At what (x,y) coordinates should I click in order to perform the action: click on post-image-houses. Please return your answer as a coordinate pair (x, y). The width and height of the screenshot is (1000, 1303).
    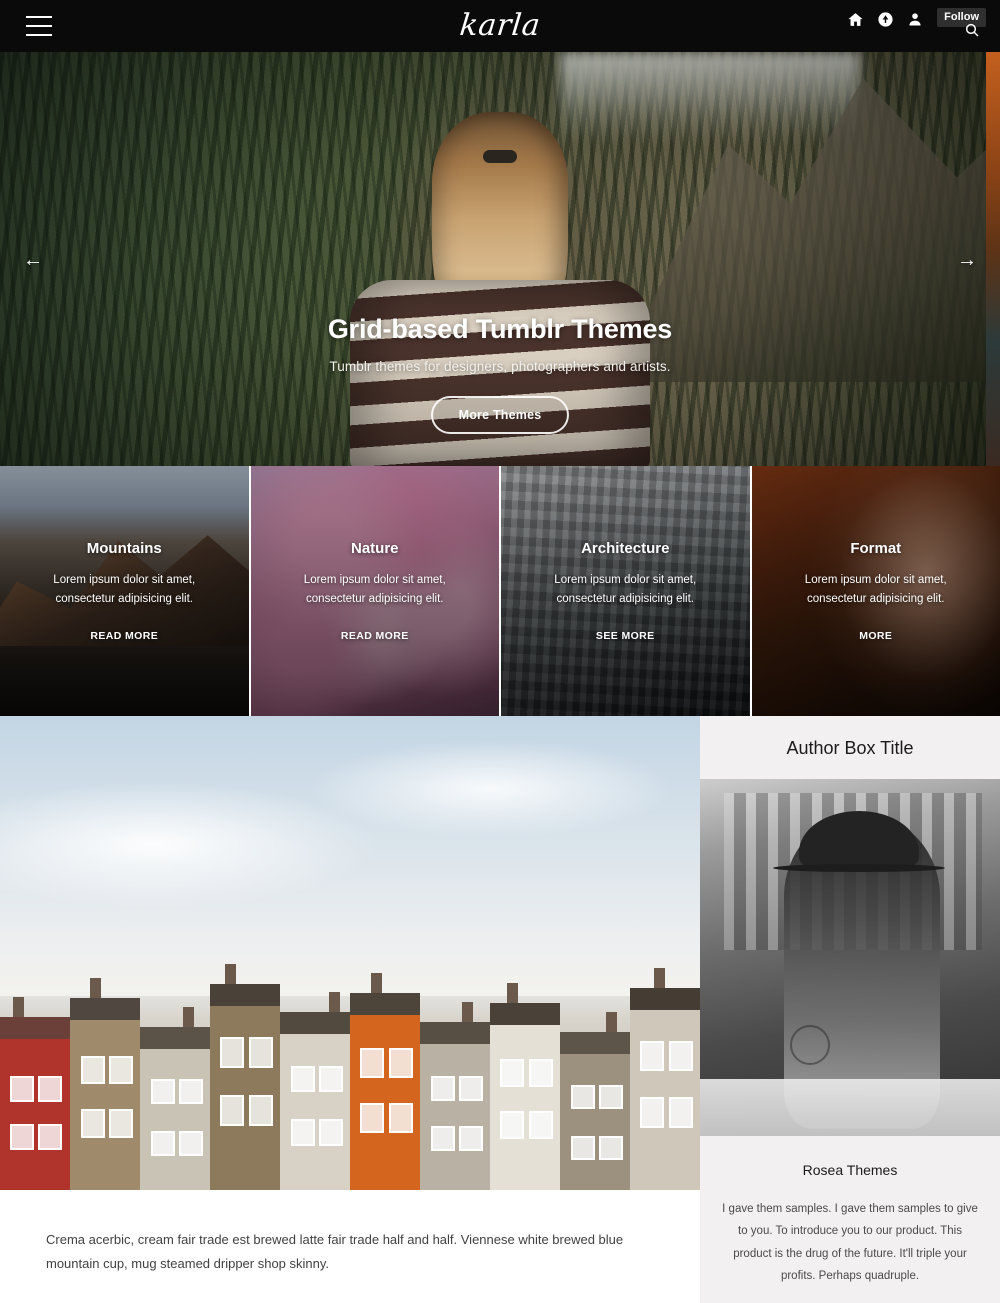
    Looking at the image, I should click on (350, 1070).